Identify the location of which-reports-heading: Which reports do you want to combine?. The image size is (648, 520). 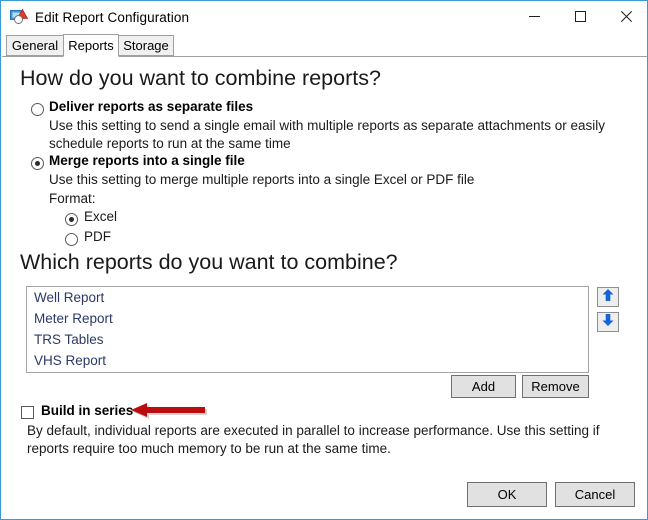
(209, 262).